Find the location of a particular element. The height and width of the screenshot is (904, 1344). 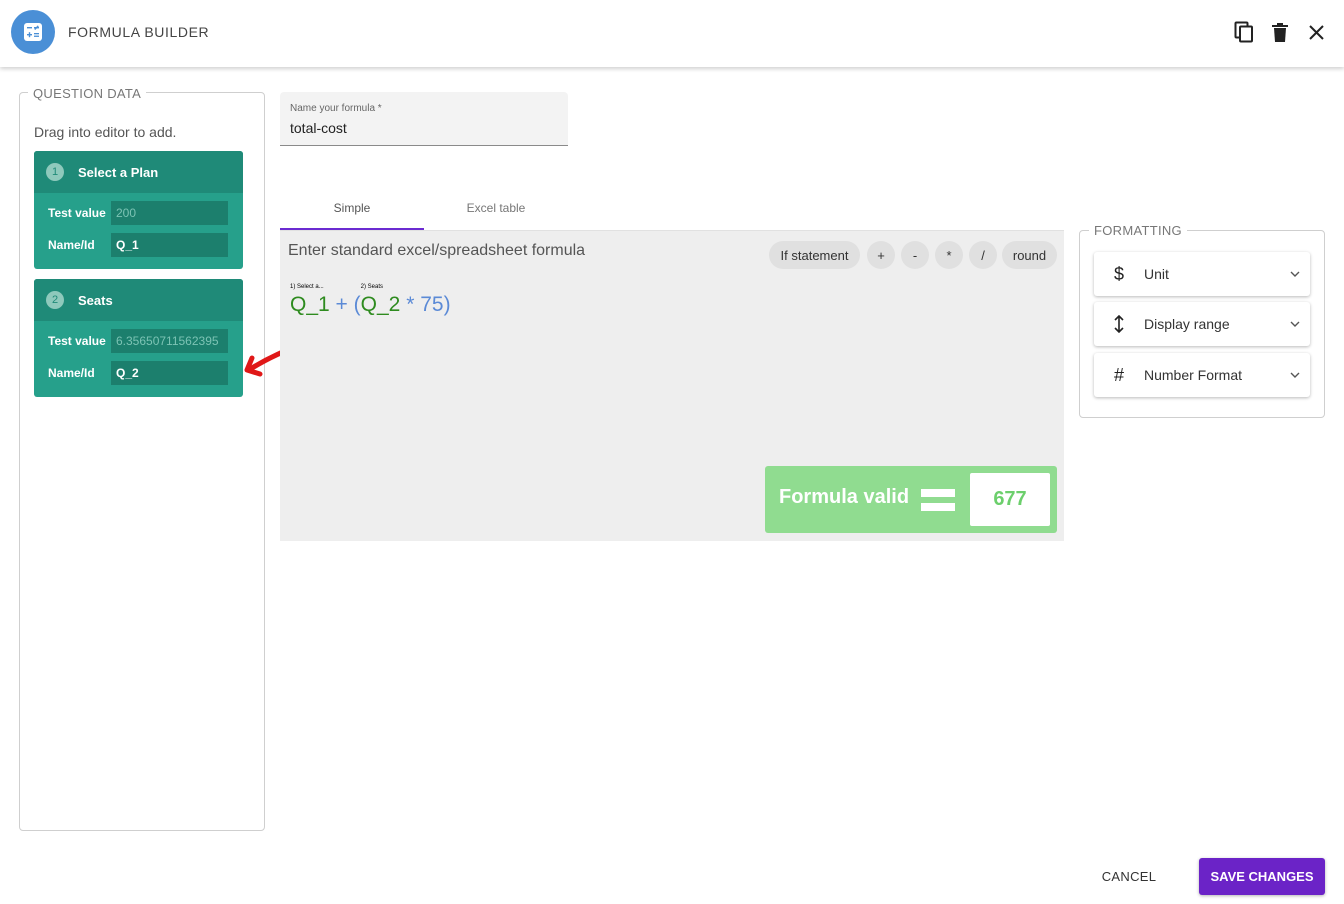

equals-icon is located at coordinates (938, 493).